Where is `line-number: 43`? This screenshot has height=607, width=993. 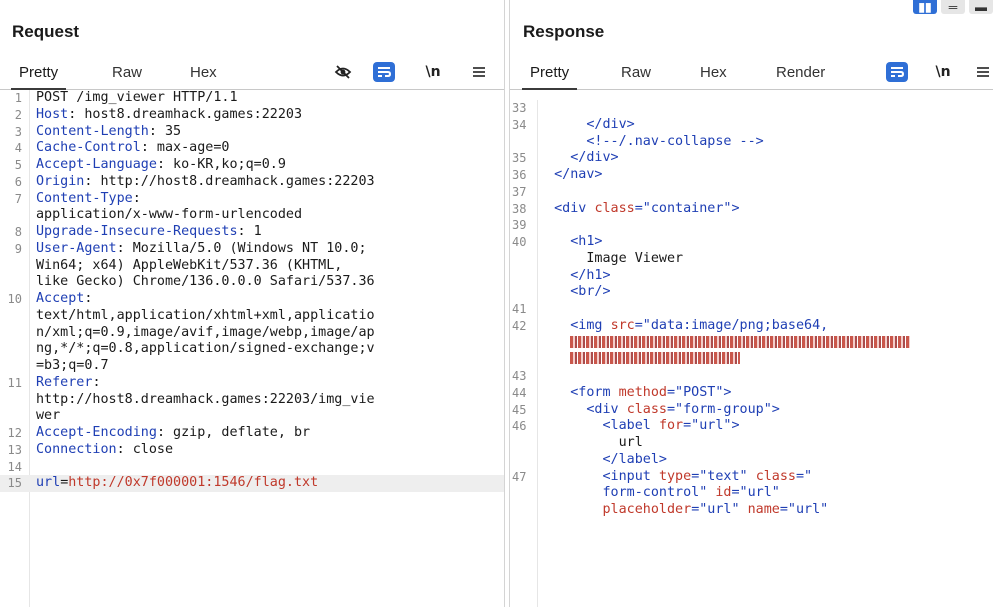
line-number: 43 is located at coordinates (519, 376).